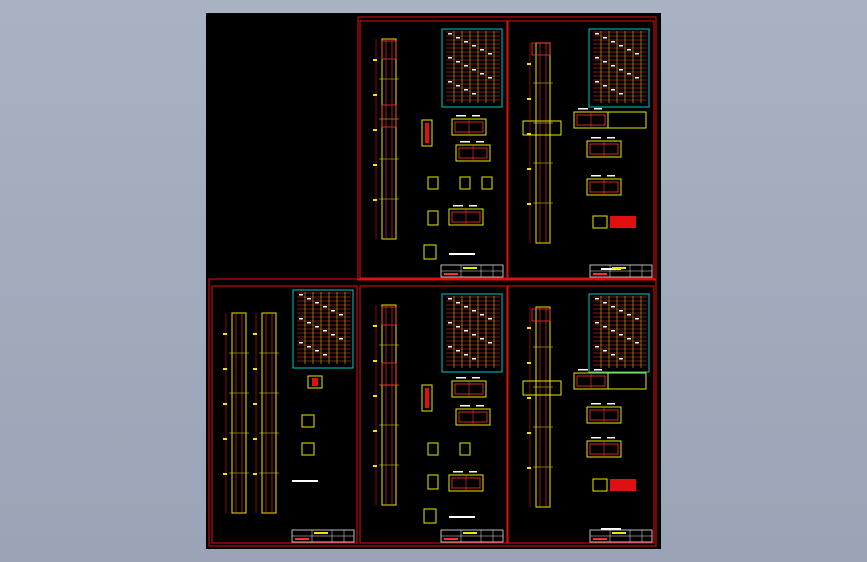 This screenshot has height=562, width=867. What do you see at coordinates (236, 413) in the screenshot?
I see `column-elevation-a` at bounding box center [236, 413].